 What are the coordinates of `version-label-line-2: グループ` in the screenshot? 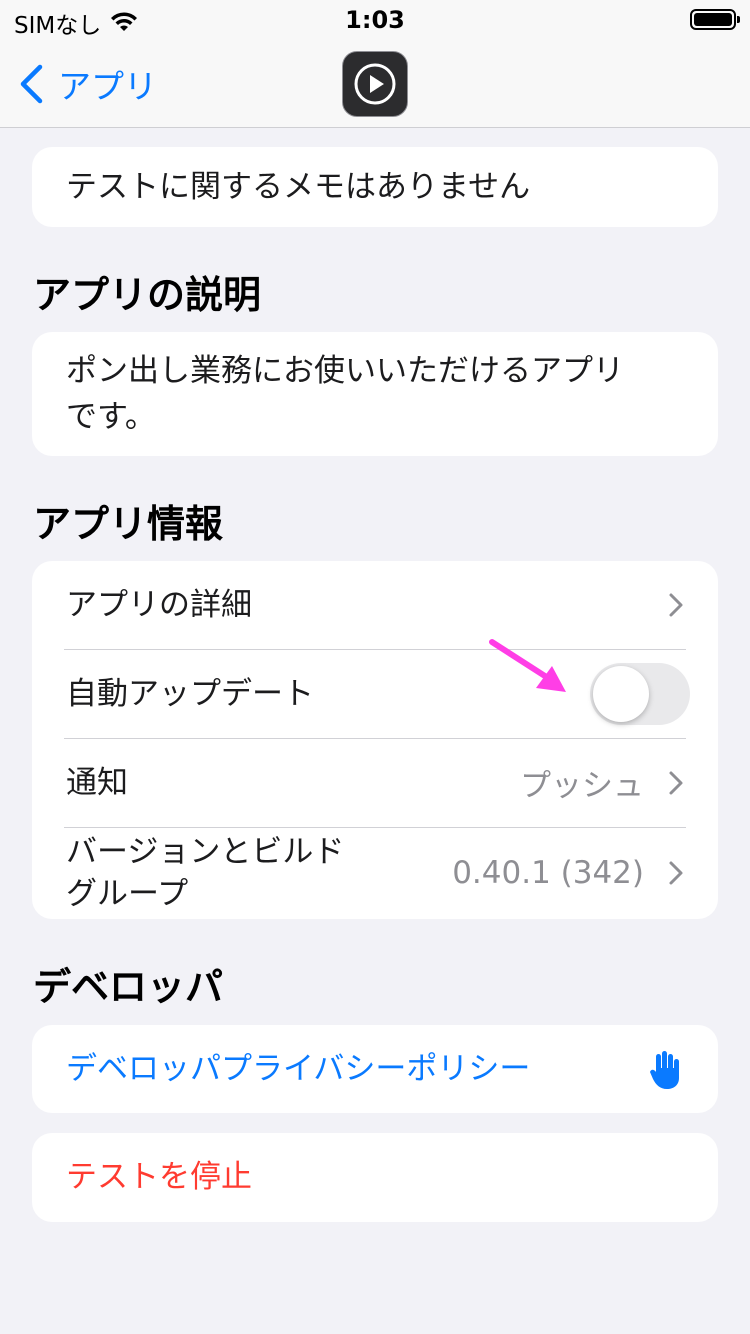 It's located at (127, 894).